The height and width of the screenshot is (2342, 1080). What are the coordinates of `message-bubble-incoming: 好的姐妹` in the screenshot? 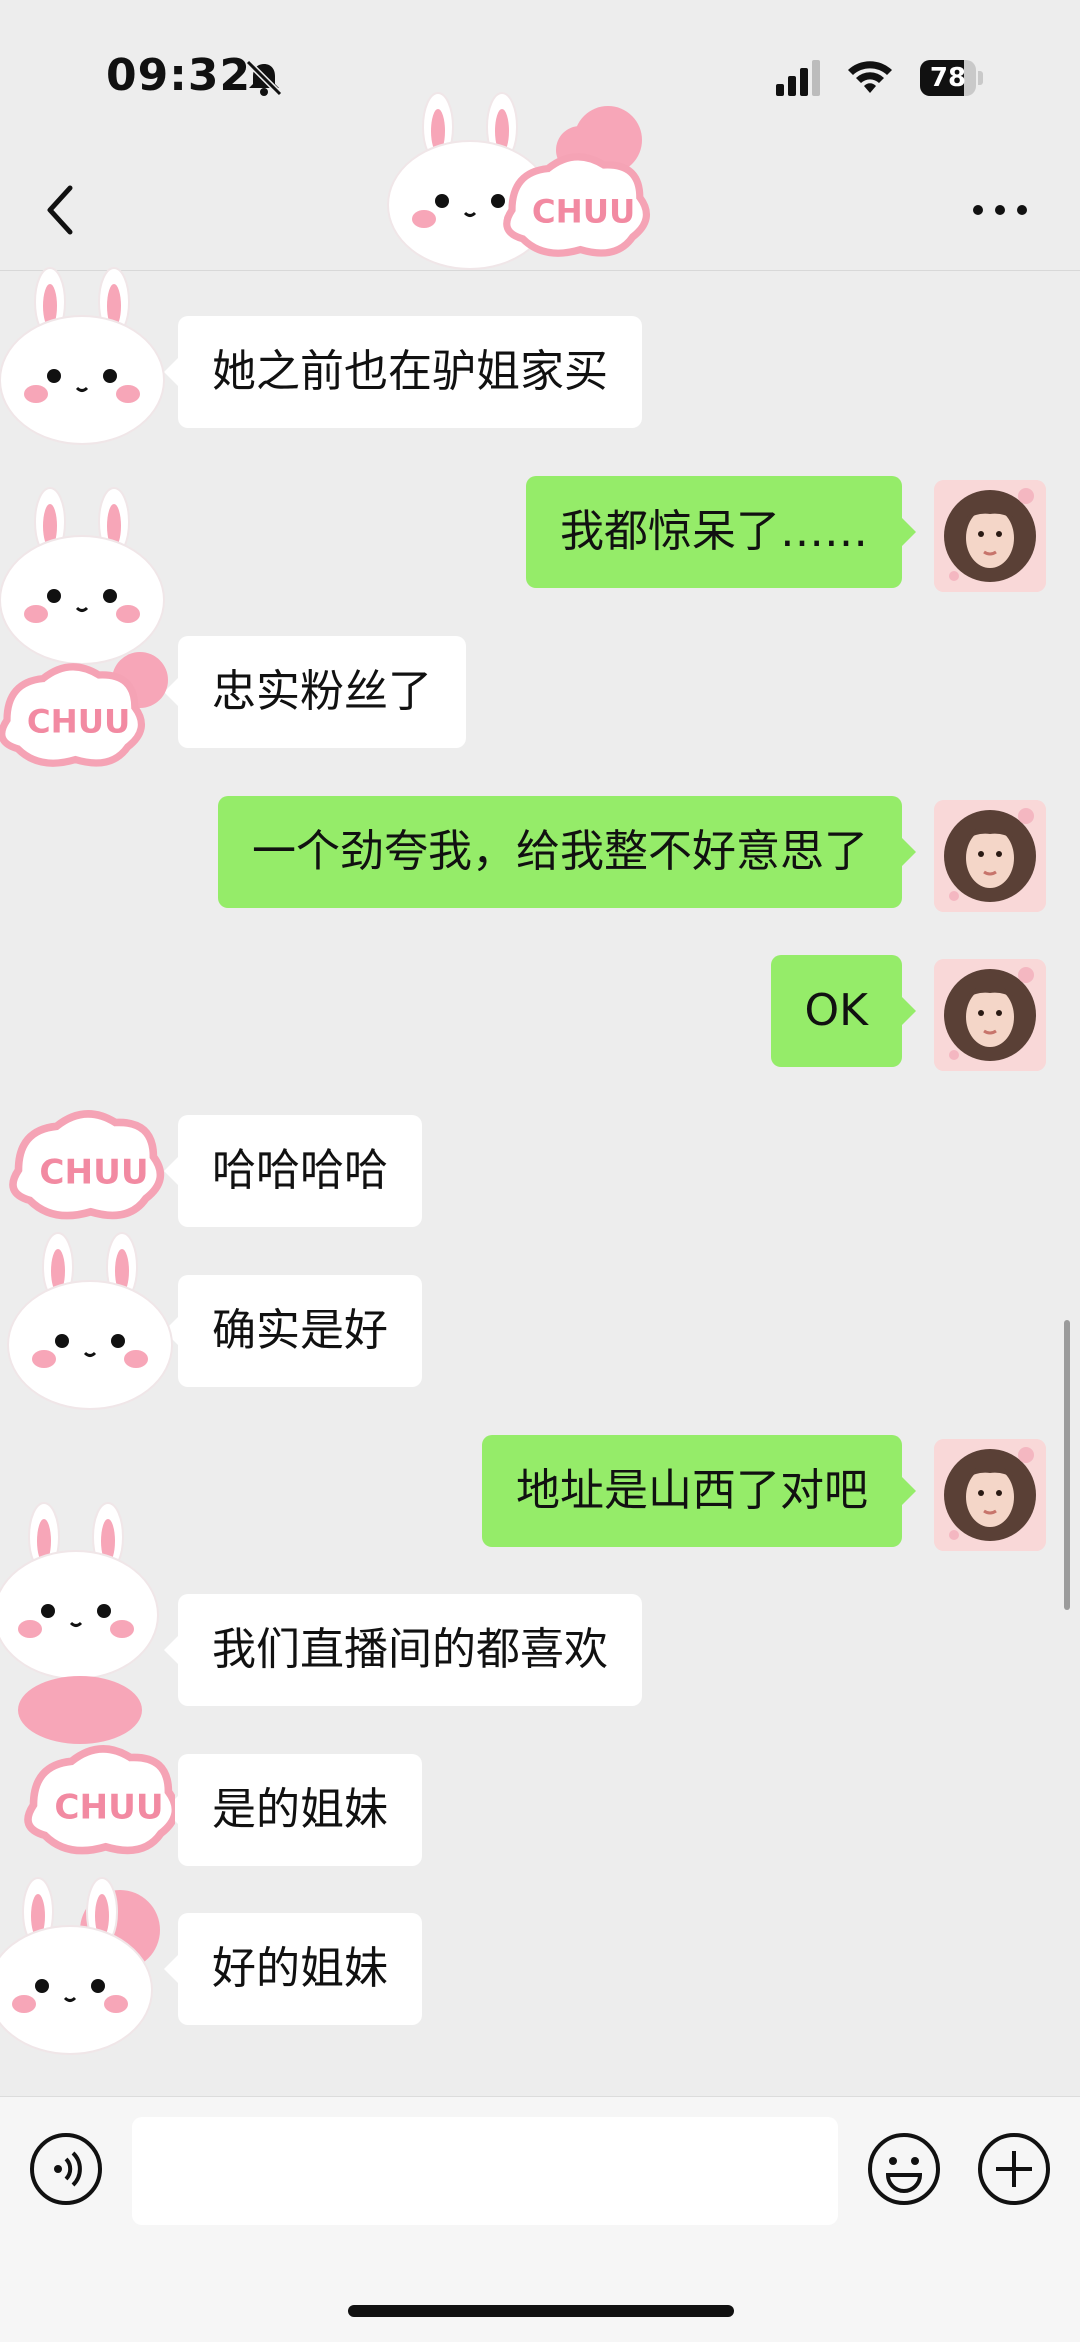 It's located at (293, 1969).